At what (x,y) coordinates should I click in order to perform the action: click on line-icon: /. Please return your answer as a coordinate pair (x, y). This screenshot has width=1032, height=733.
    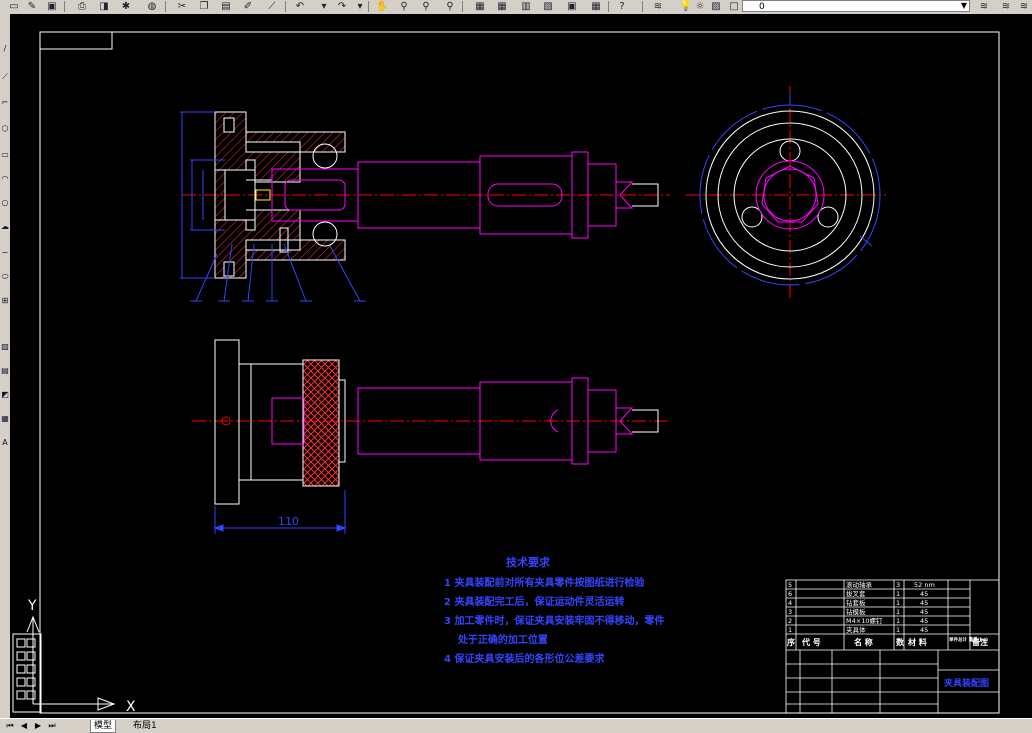
    Looking at the image, I should click on (5, 49).